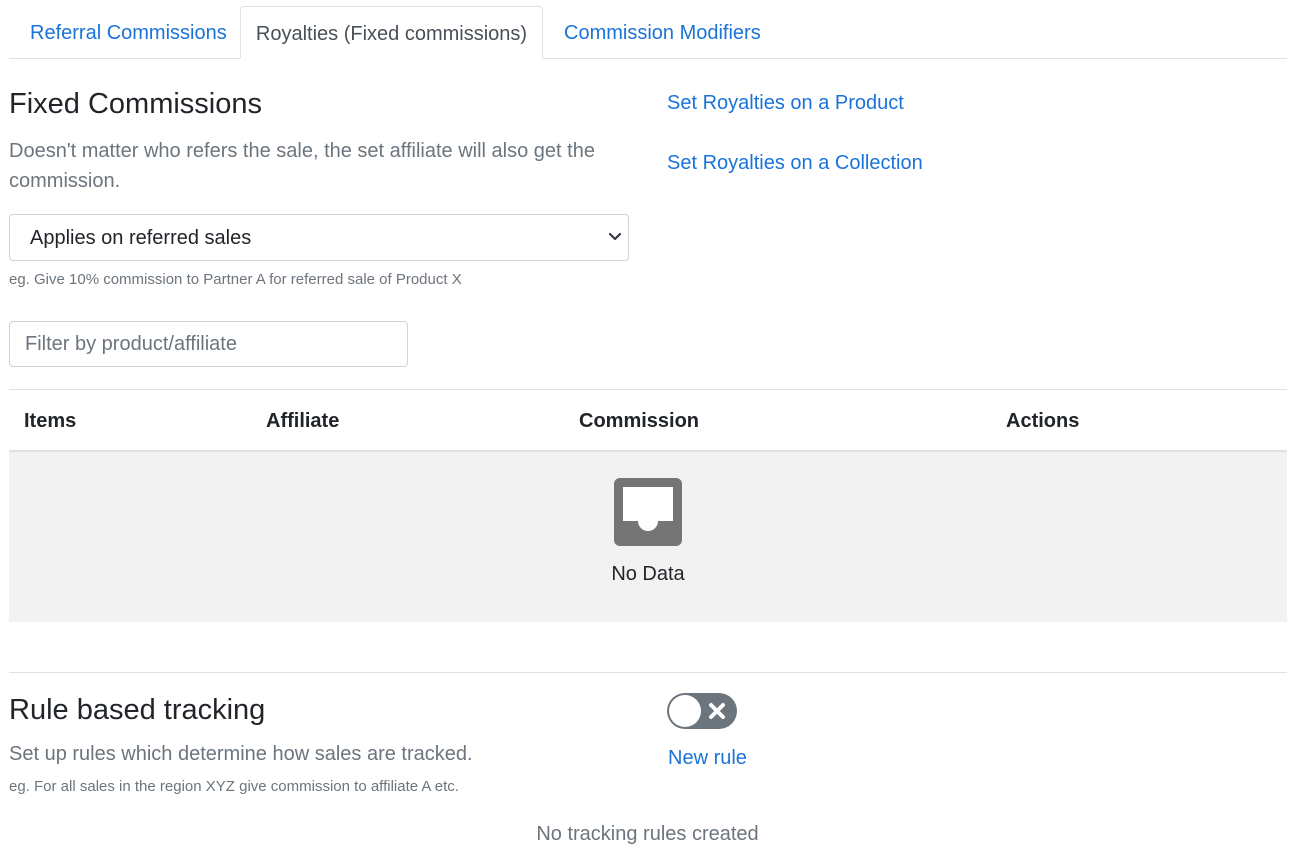  What do you see at coordinates (707, 758) in the screenshot?
I see `new-rule-link: New rule` at bounding box center [707, 758].